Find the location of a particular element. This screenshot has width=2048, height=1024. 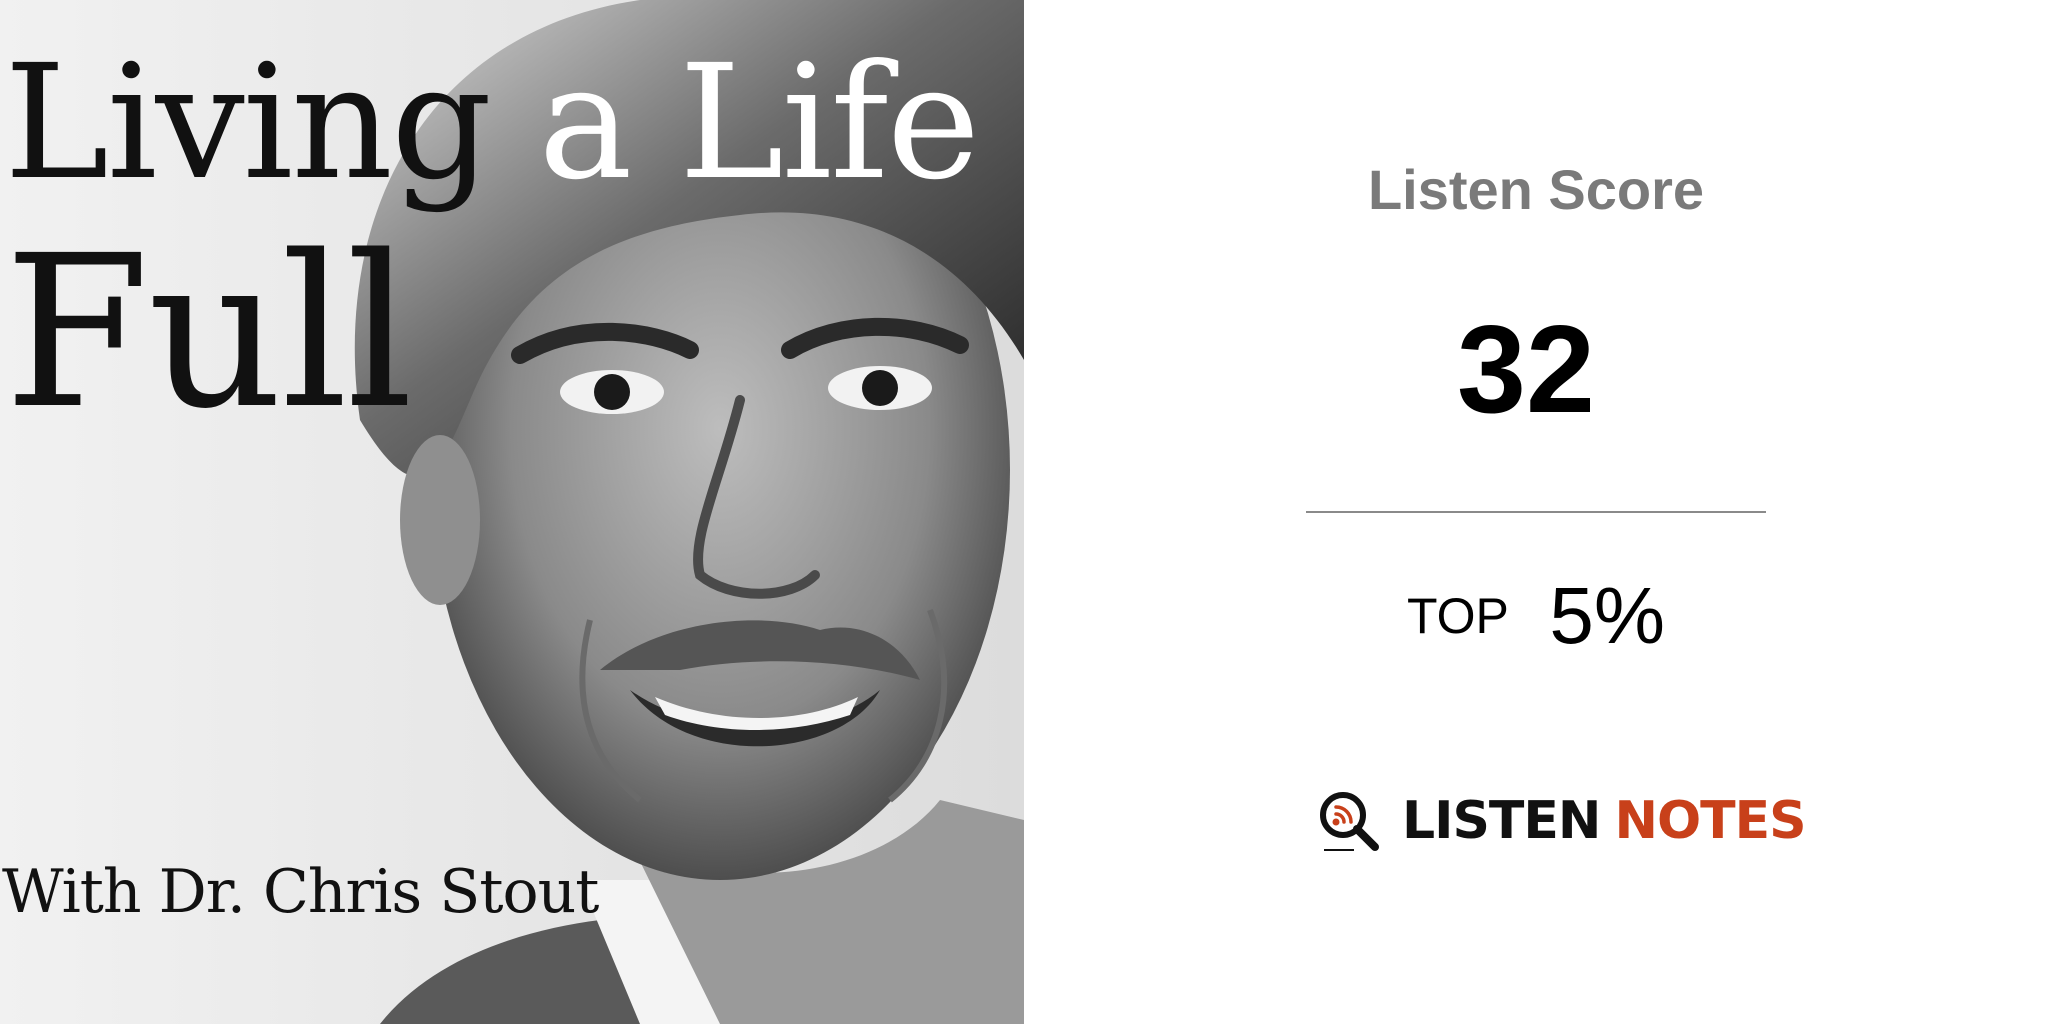

listen-score-value: 32 is located at coordinates (1526, 370).